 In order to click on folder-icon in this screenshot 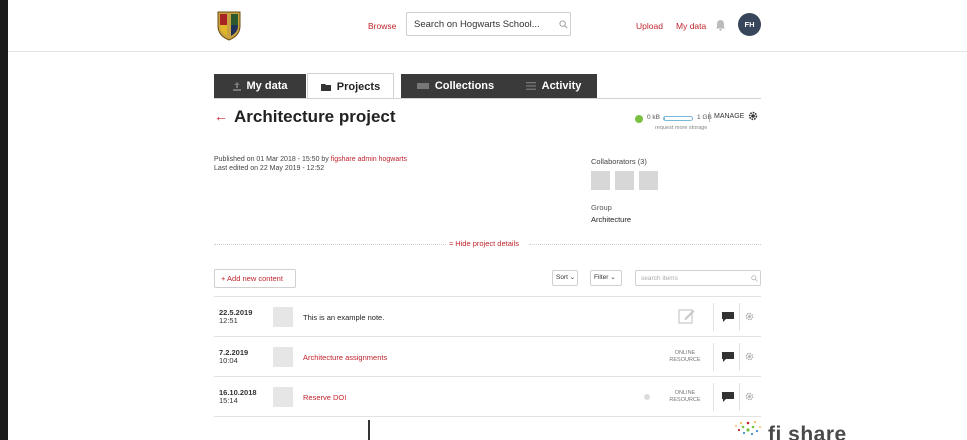, I will do `click(325, 88)`.